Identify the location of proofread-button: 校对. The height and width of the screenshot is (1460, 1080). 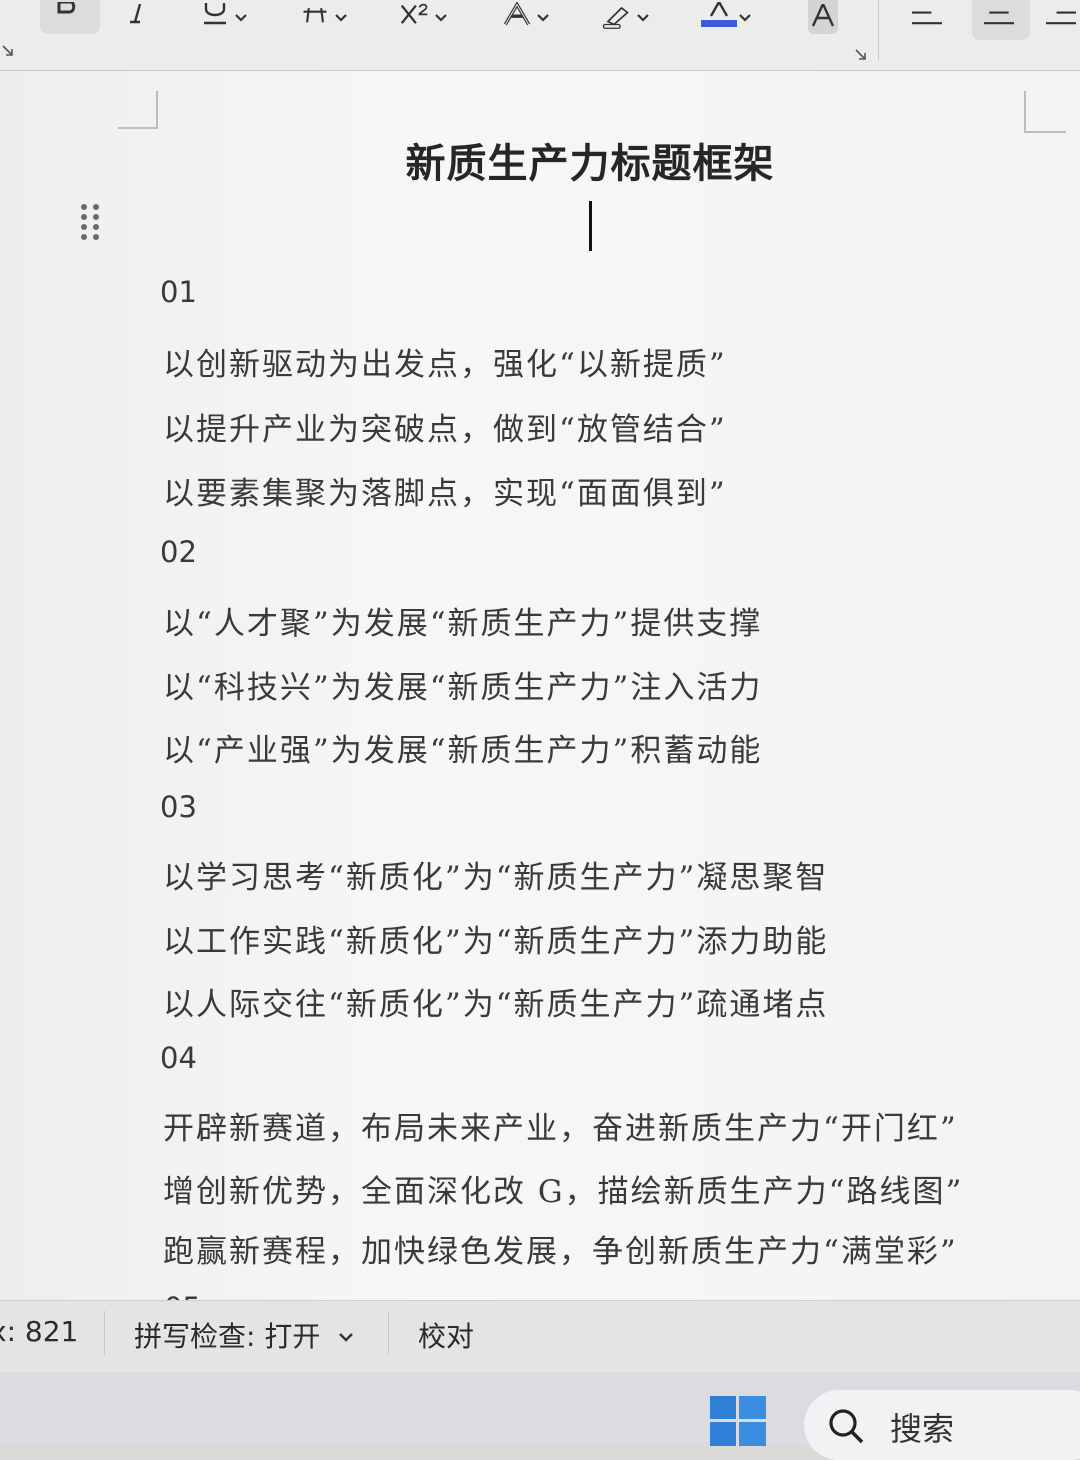
(446, 1335).